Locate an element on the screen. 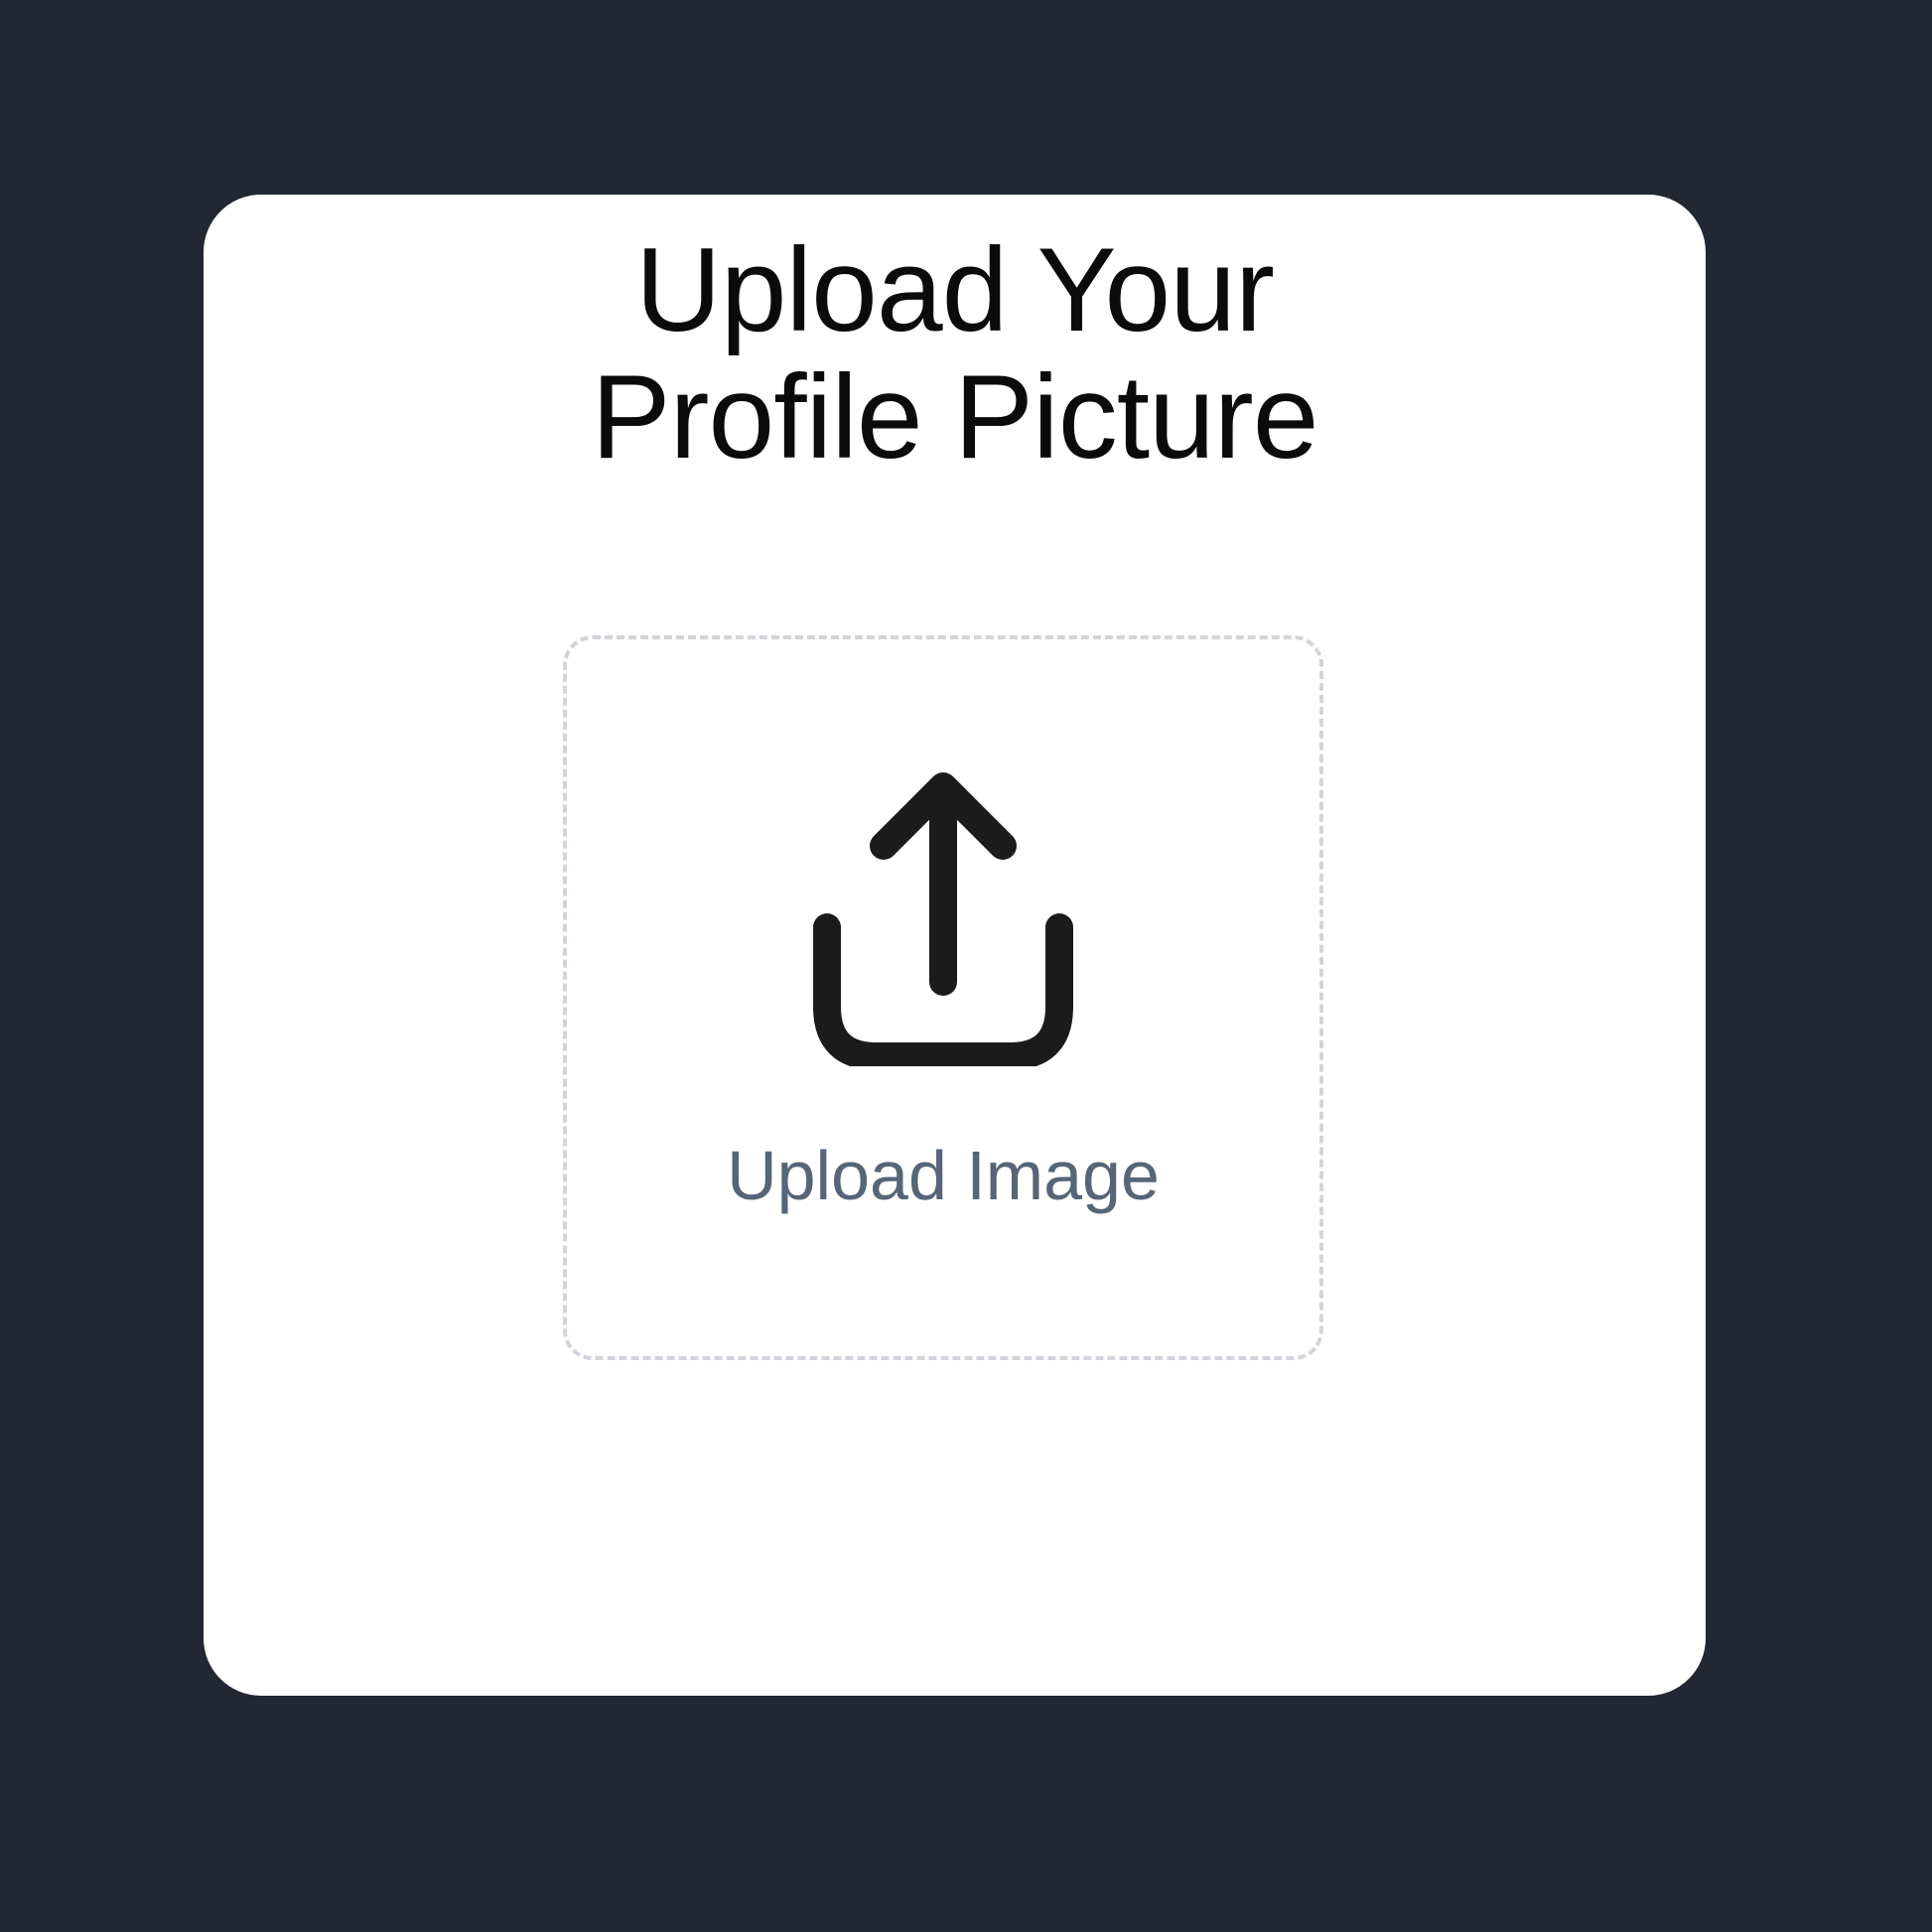 The image size is (1932, 1932). page-title: Upload Your Profile Picture is located at coordinates (955, 353).